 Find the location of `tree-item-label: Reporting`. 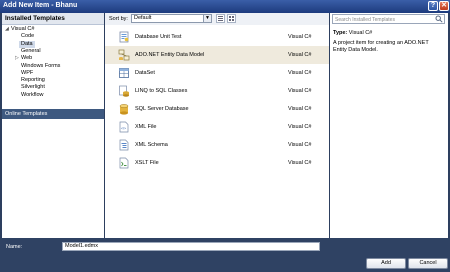

tree-item-label: Reporting is located at coordinates (33, 80).